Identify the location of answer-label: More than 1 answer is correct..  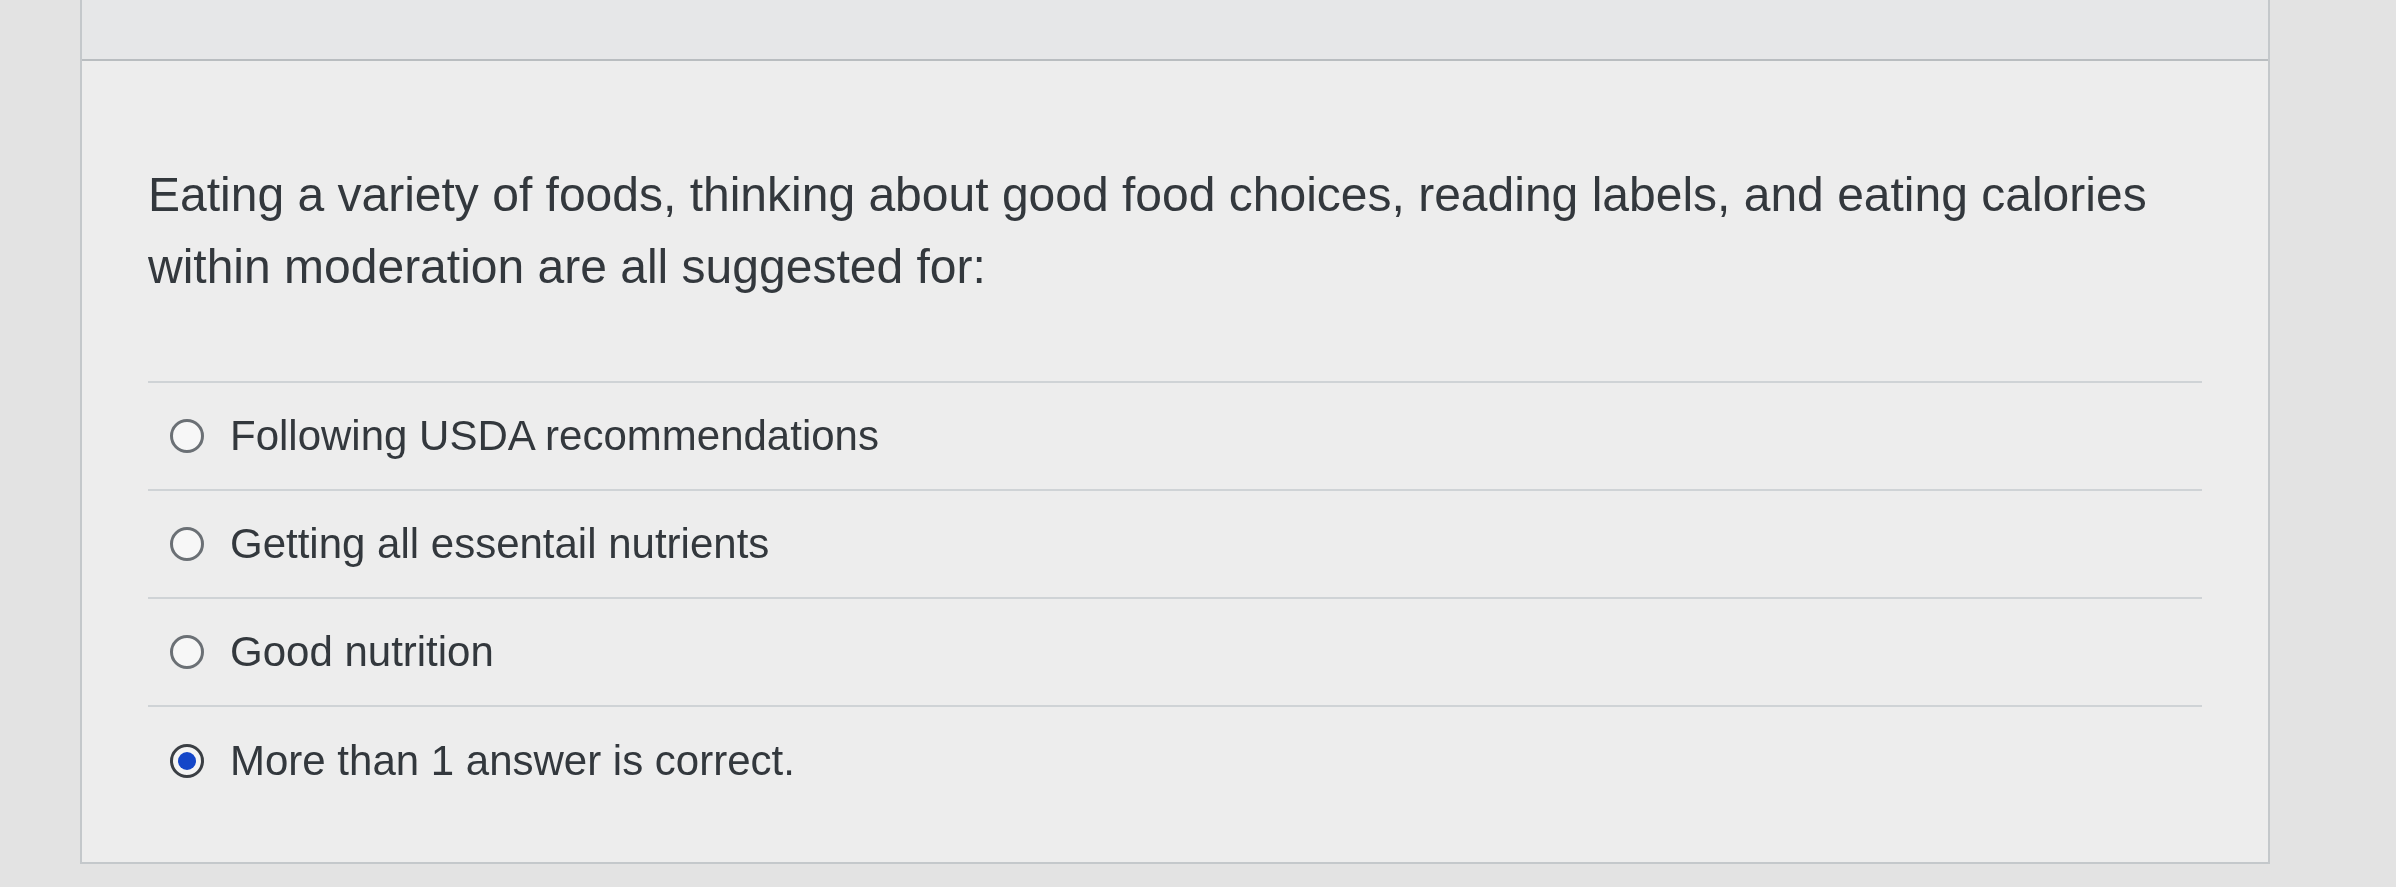
(512, 761).